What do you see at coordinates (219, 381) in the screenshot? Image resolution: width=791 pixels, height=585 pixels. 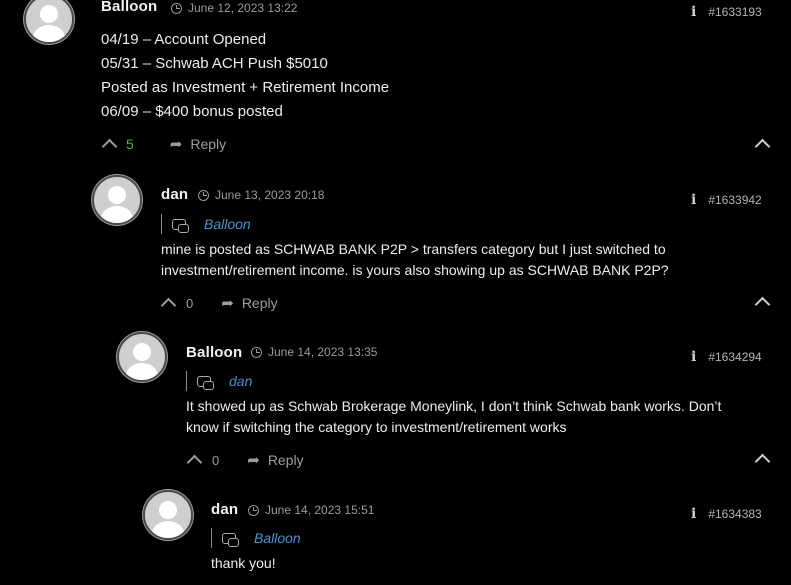 I see `reply-to: dan` at bounding box center [219, 381].